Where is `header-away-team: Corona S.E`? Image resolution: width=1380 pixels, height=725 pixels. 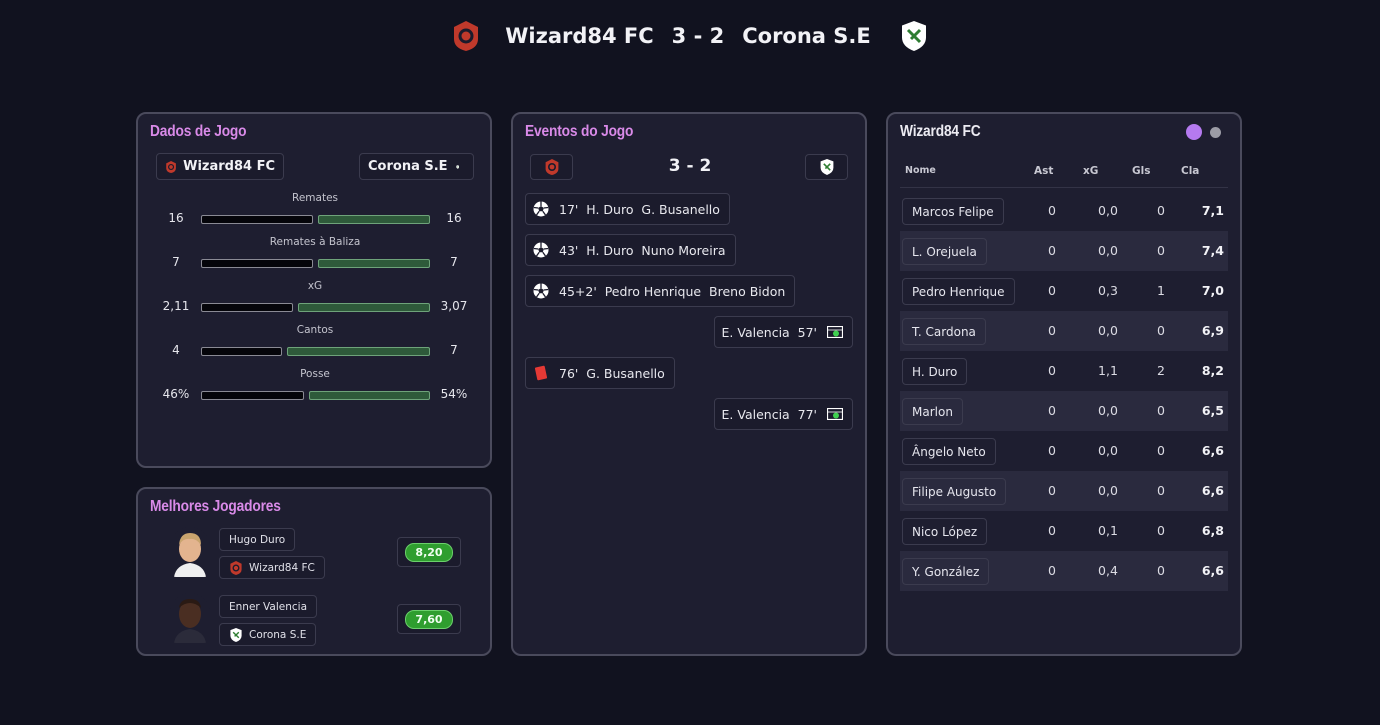
header-away-team: Corona S.E is located at coordinates (806, 36).